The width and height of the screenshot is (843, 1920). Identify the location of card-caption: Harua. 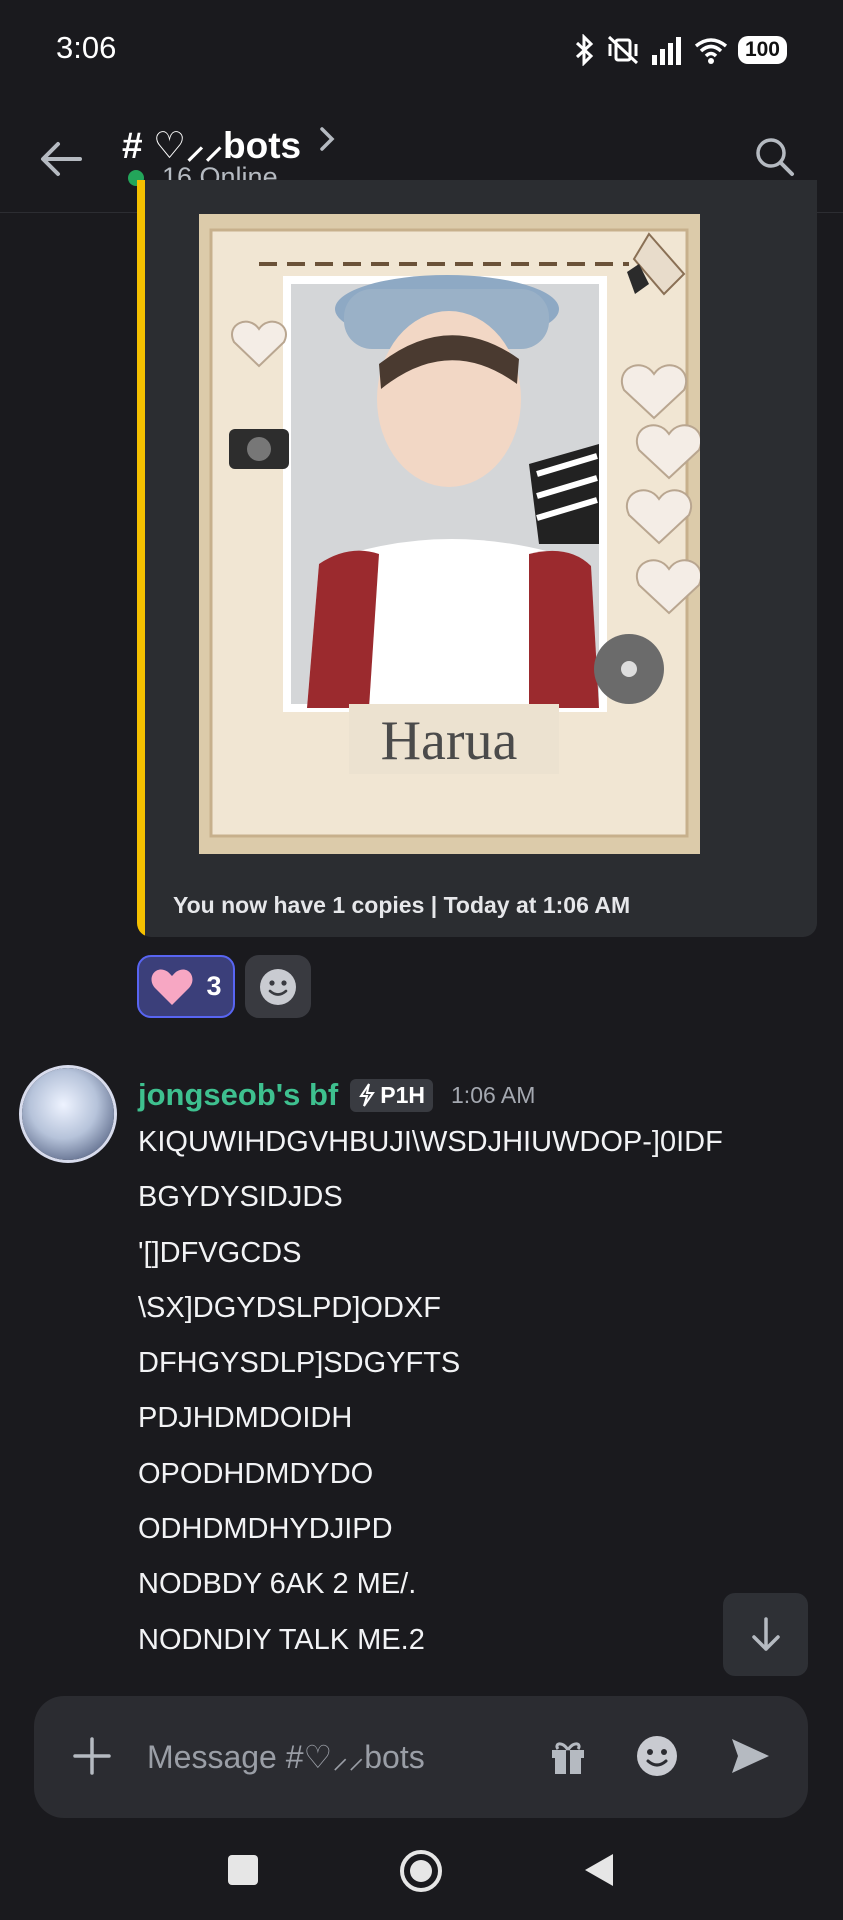
(449, 741).